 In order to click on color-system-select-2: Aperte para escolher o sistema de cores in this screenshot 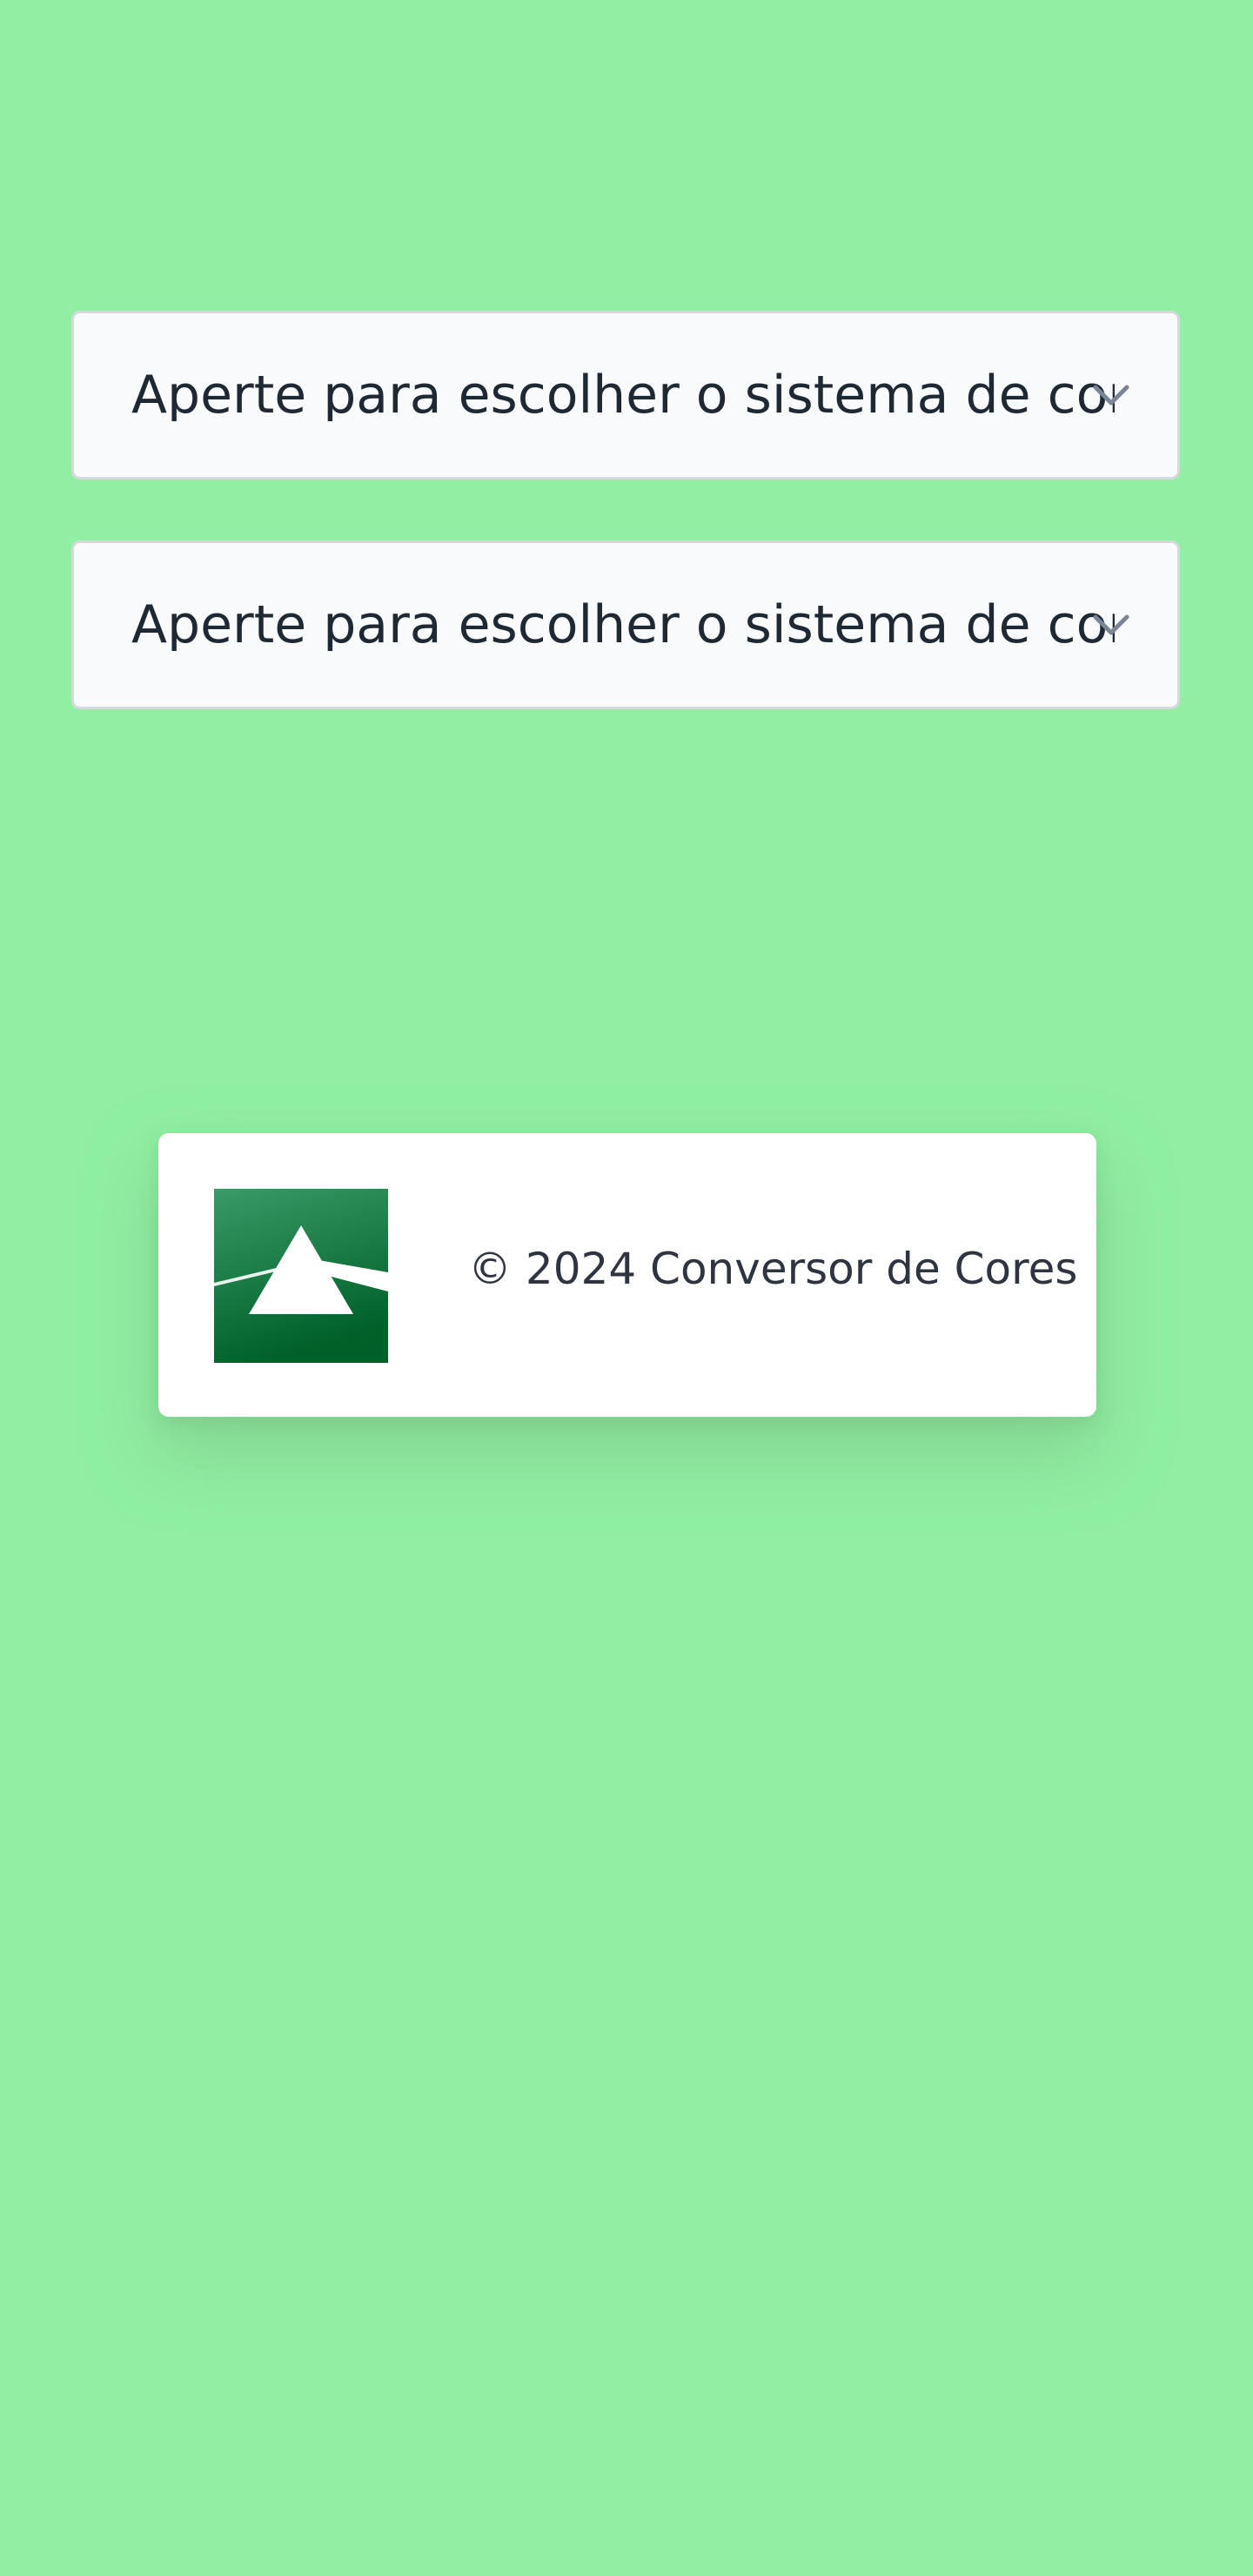, I will do `click(625, 624)`.